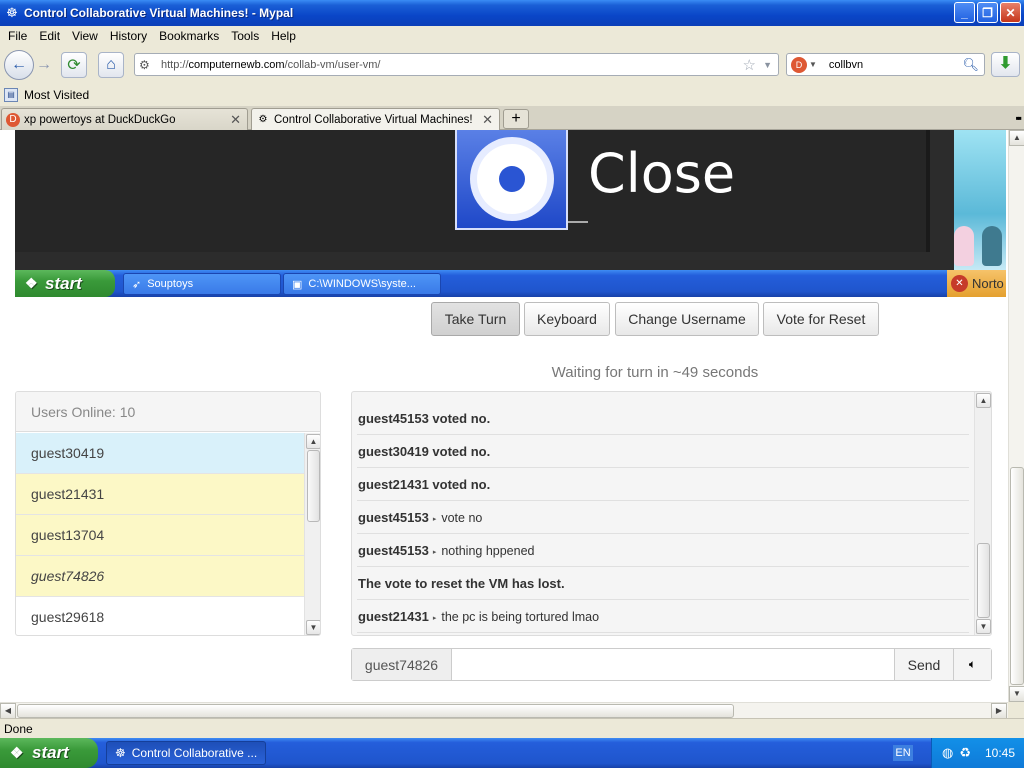 The width and height of the screenshot is (1024, 768). What do you see at coordinates (13, 119) in the screenshot?
I see `duckduckgo-icon: D` at bounding box center [13, 119].